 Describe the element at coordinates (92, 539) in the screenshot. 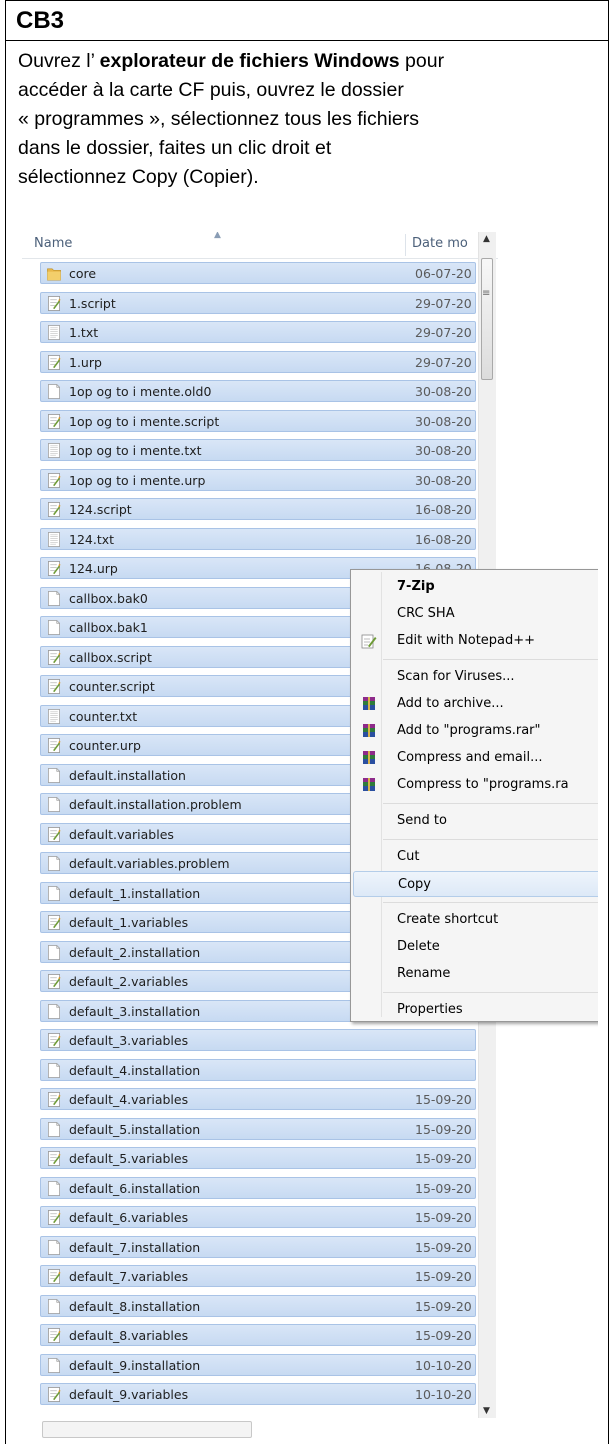

I see `file-name: 124.txt` at that location.